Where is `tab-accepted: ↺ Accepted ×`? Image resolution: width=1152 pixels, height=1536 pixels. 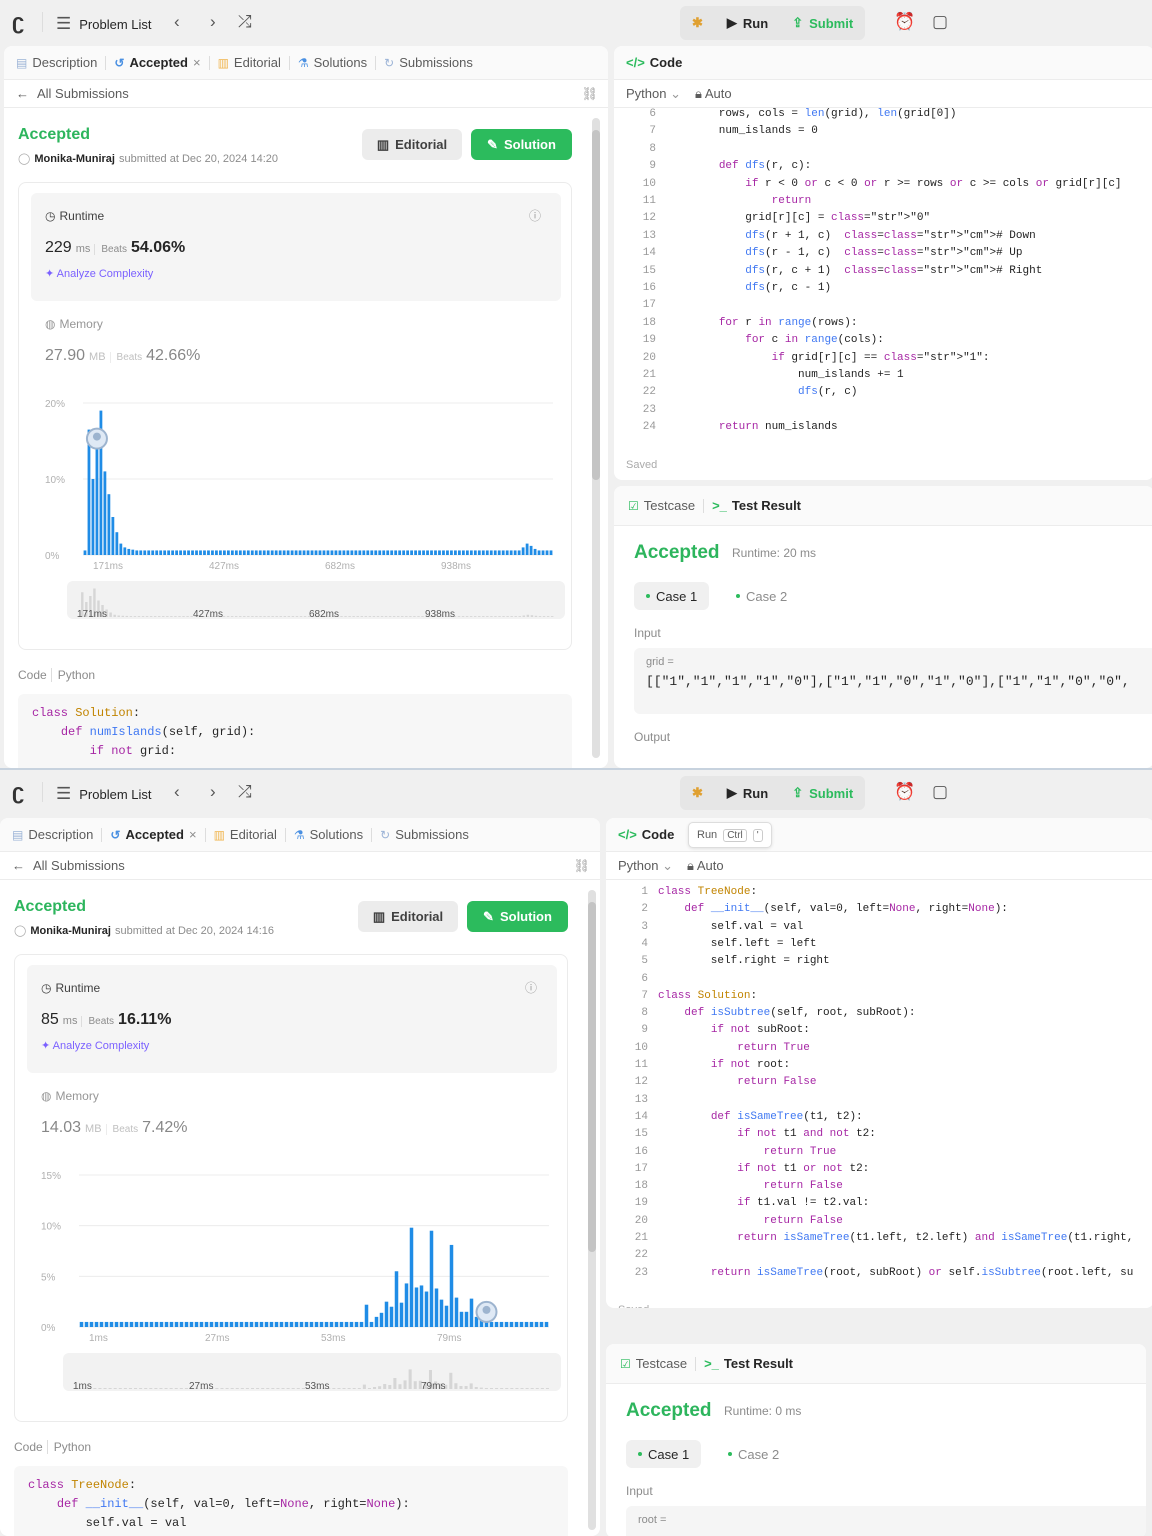 tab-accepted: ↺ Accepted × is located at coordinates (157, 62).